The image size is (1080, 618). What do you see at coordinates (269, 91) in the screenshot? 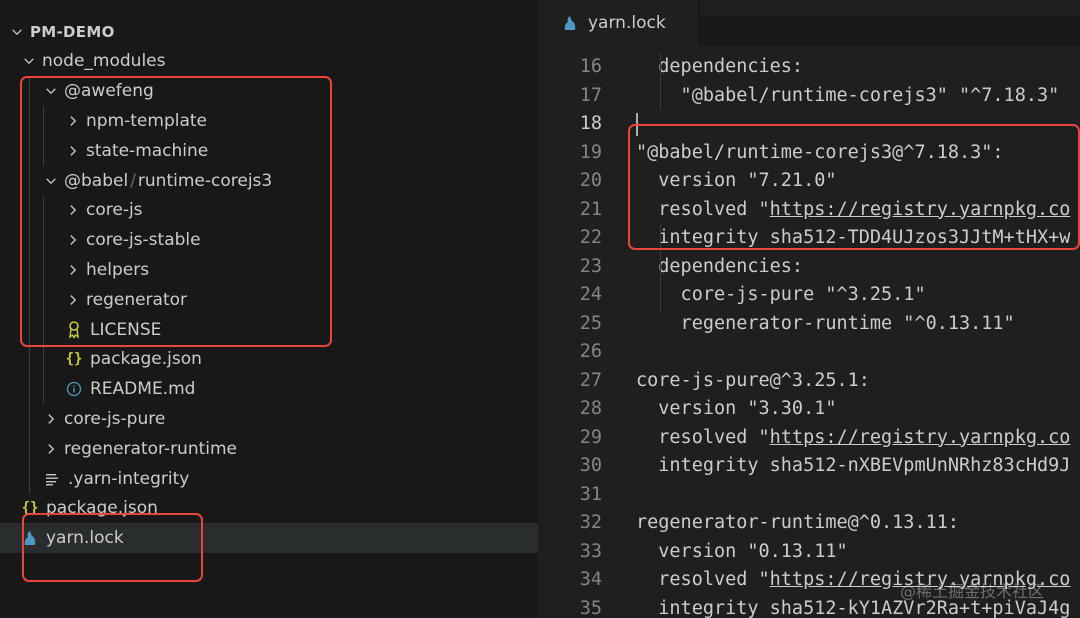
I see `tree-item: @awefeng` at bounding box center [269, 91].